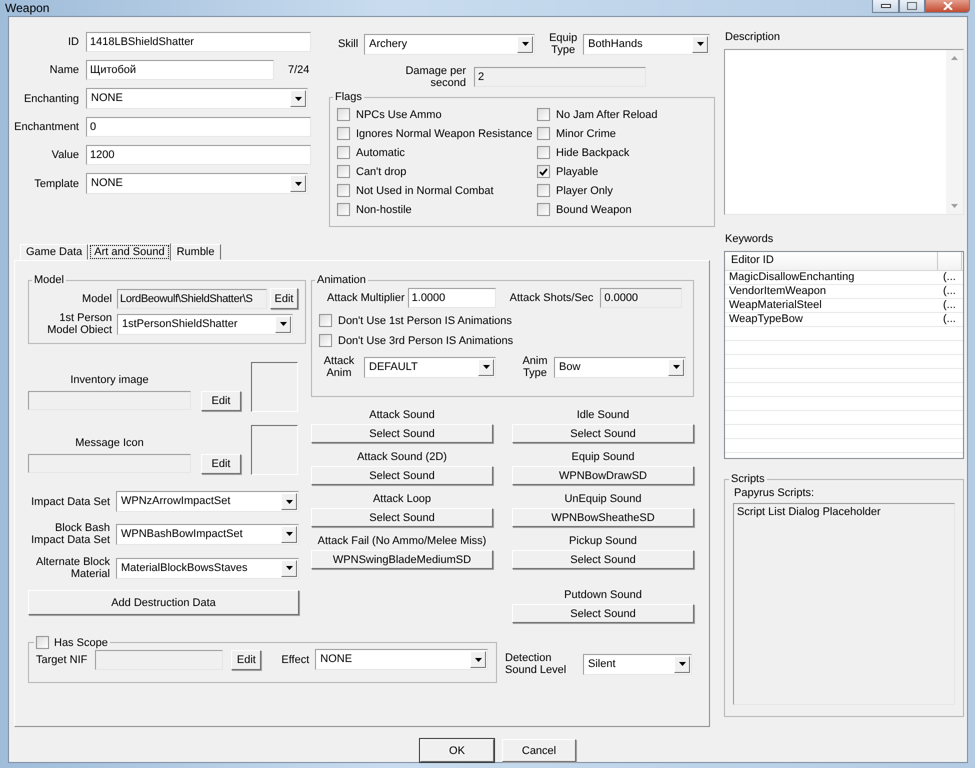 This screenshot has width=975, height=768. Describe the element at coordinates (603, 475) in the screenshot. I see `sound-button: WPNBowDrawSD` at that location.